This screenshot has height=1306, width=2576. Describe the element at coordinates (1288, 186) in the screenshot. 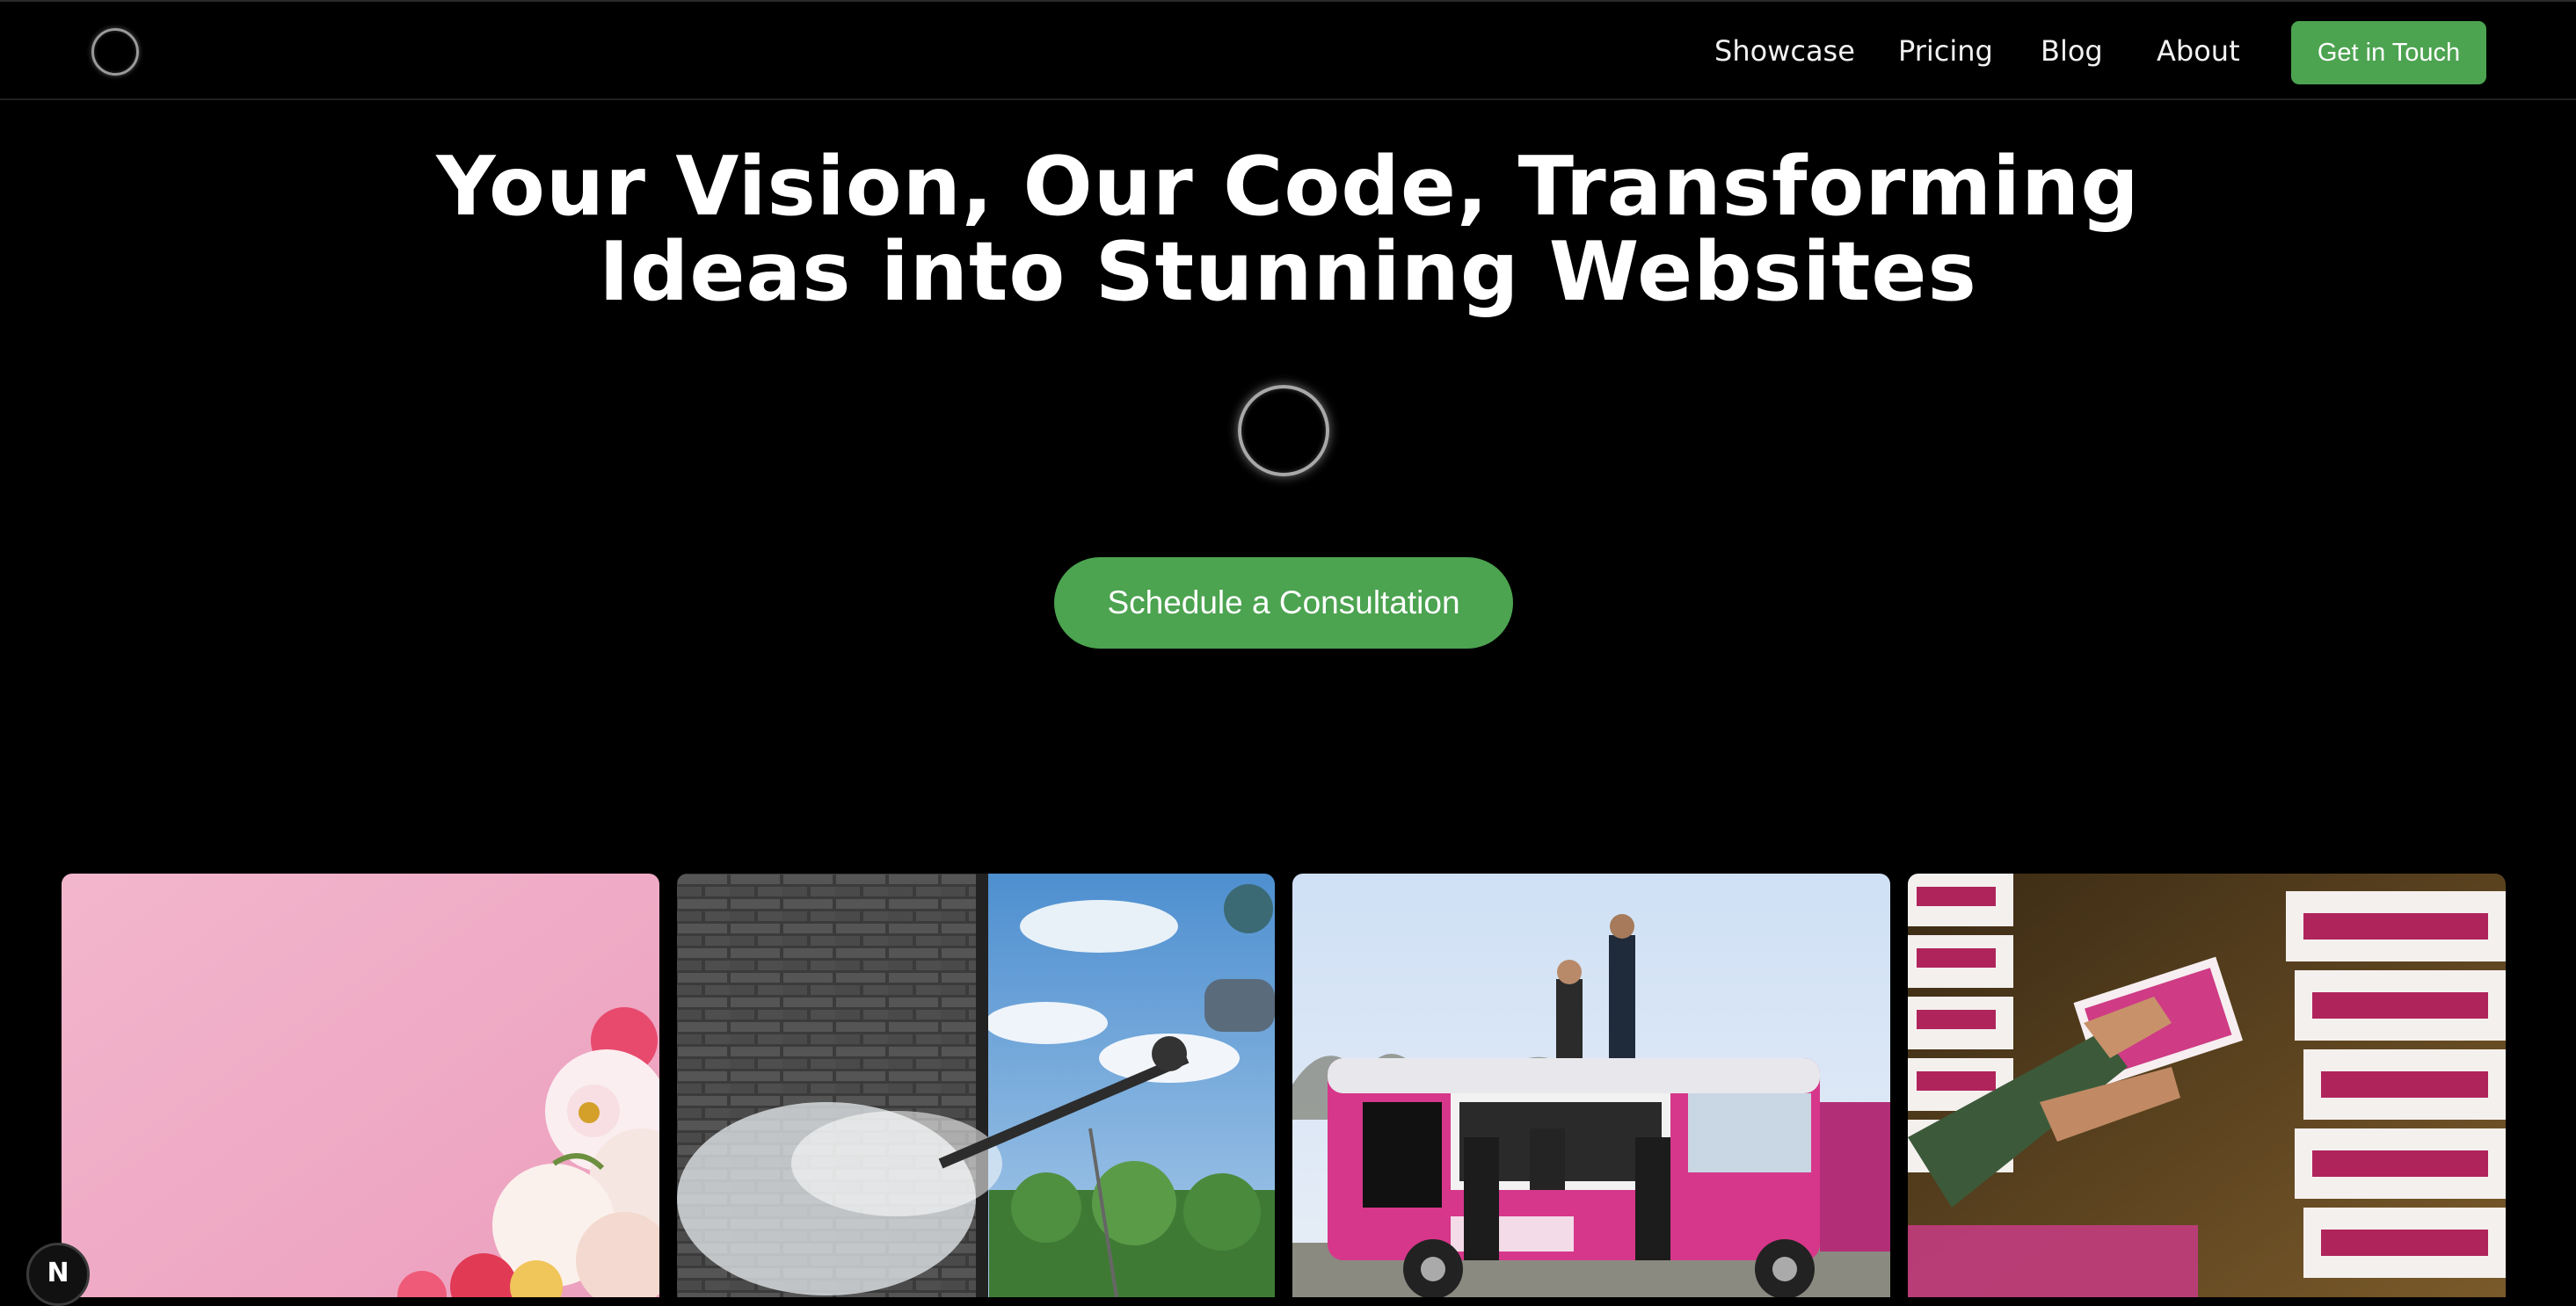

I see `hero-title-line-1: Your Vision, Our Code, Transforming` at that location.